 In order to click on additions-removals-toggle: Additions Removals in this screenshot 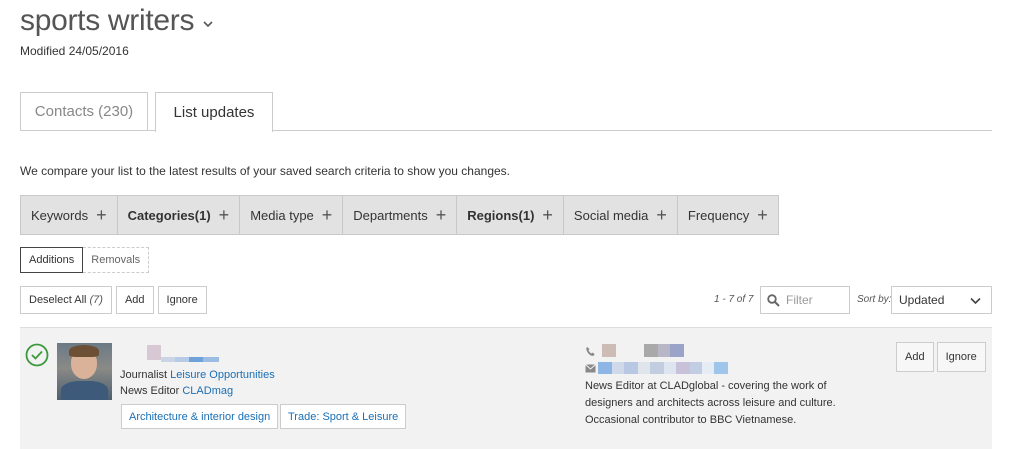, I will do `click(85, 260)`.